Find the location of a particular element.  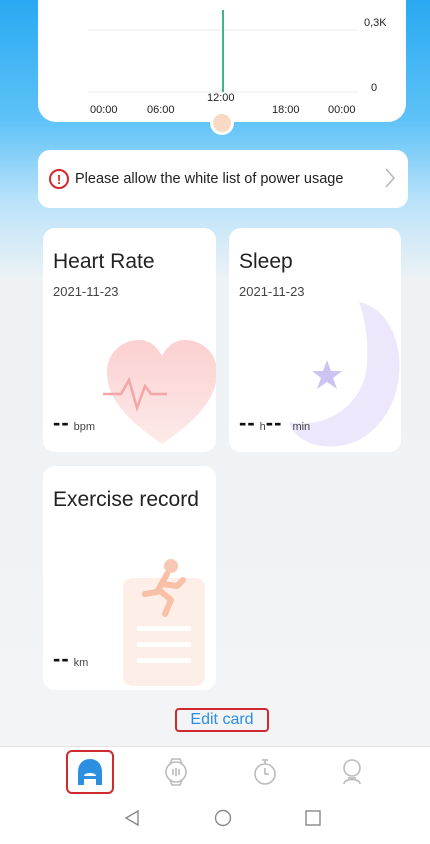

profile-icon is located at coordinates (352, 772).